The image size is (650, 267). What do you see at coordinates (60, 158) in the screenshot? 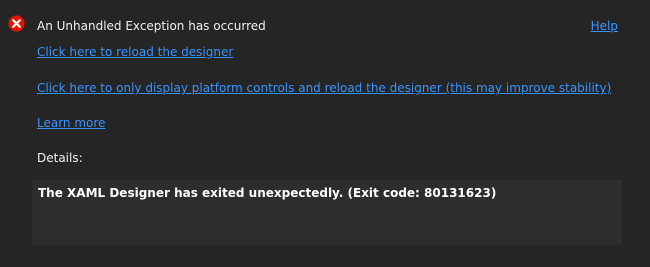
I see `details-label: Details:` at bounding box center [60, 158].